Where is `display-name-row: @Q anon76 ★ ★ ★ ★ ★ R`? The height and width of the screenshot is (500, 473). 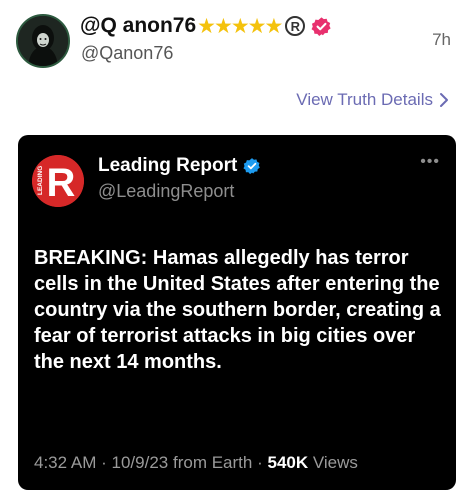 display-name-row: @Q anon76 ★ ★ ★ ★ ★ R is located at coordinates (206, 26).